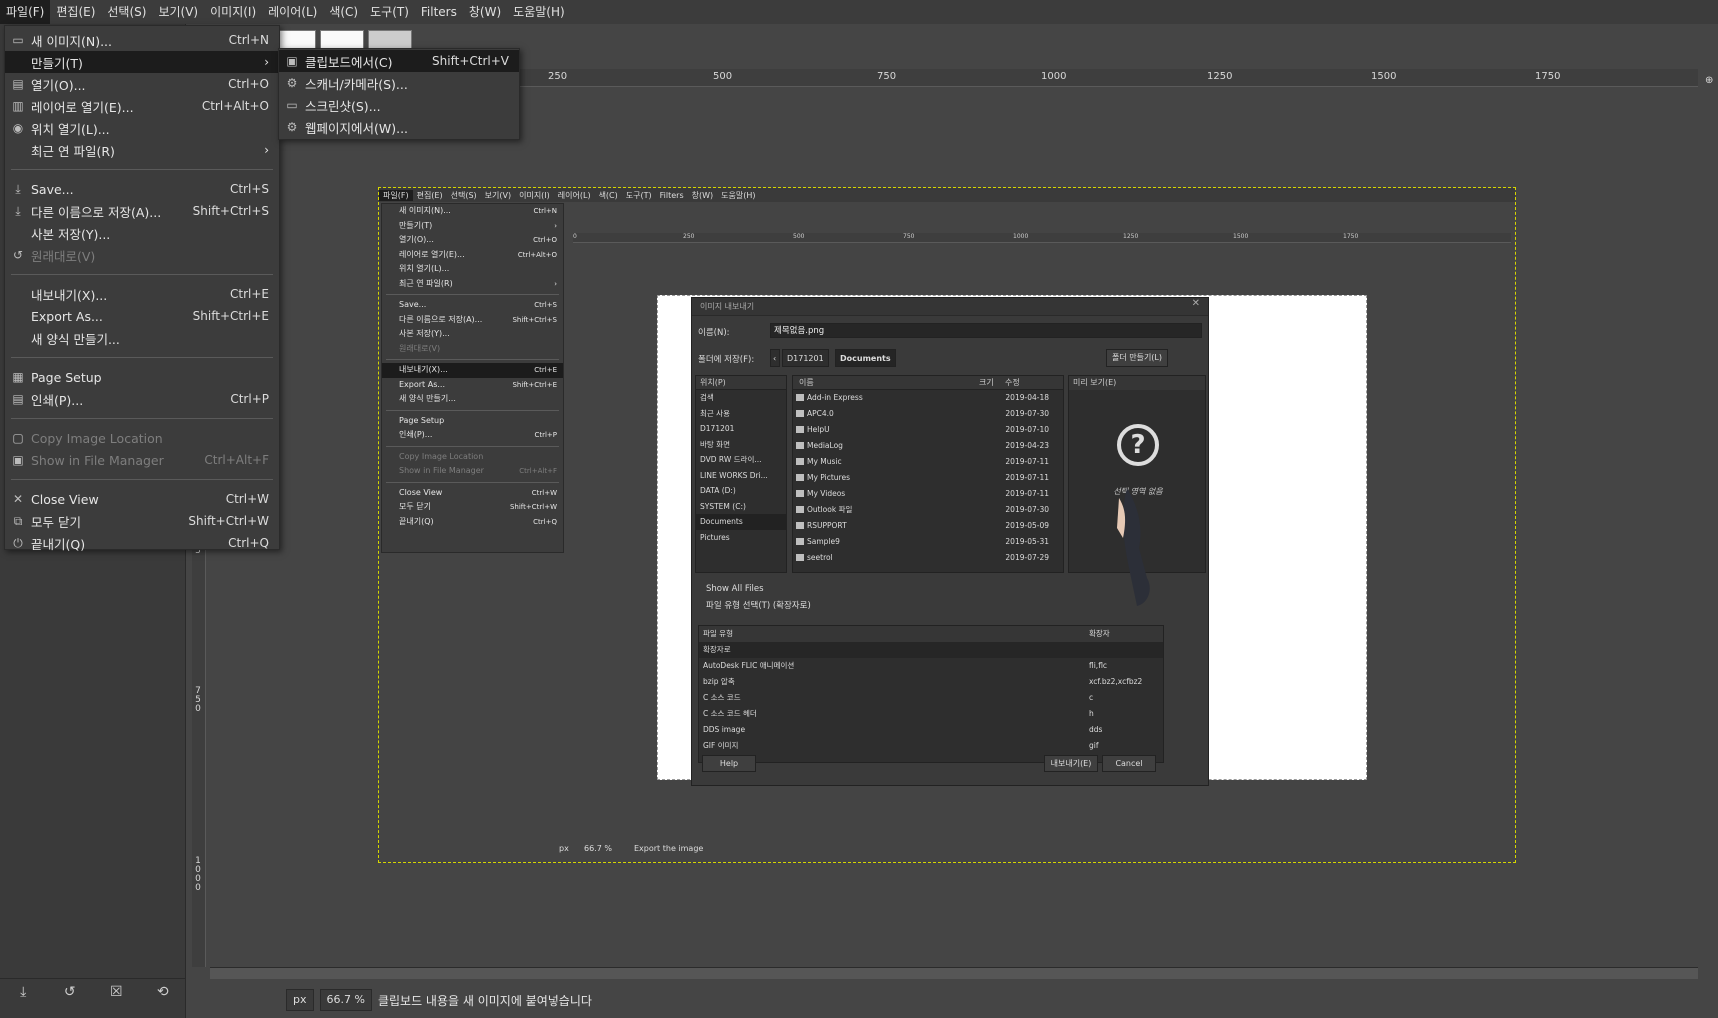 Image resolution: width=1718 pixels, height=1018 pixels. I want to click on col-modified: 수정, so click(1012, 383).